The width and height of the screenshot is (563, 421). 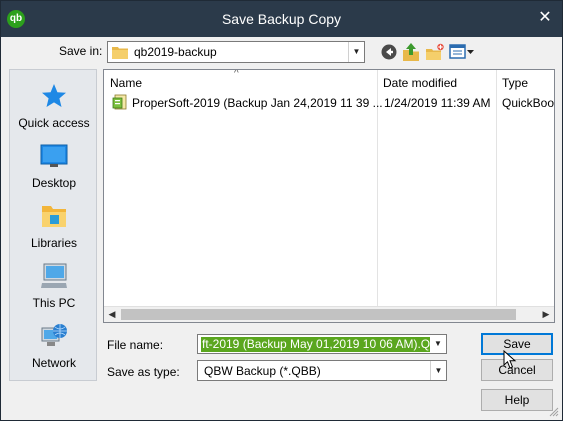 I want to click on libraries-icon, so click(x=54, y=216).